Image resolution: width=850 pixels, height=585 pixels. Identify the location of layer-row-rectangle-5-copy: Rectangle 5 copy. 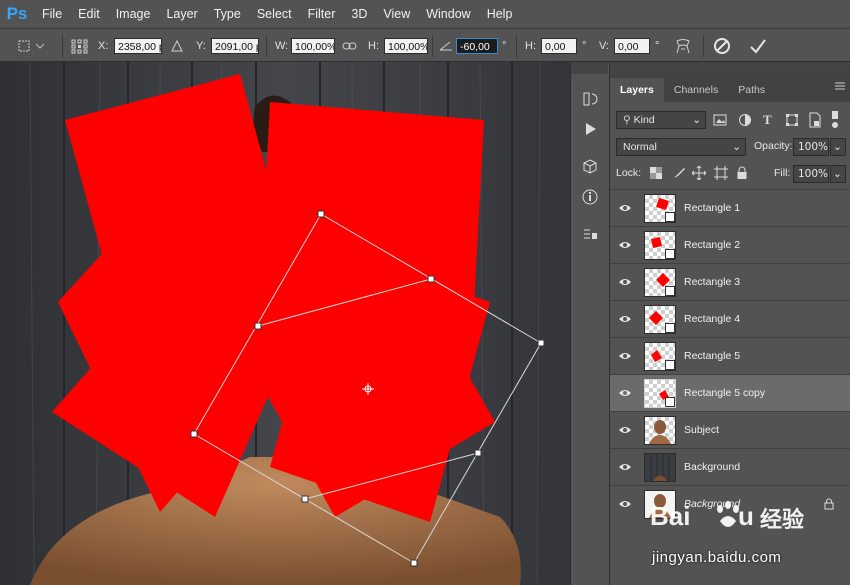
(730, 392).